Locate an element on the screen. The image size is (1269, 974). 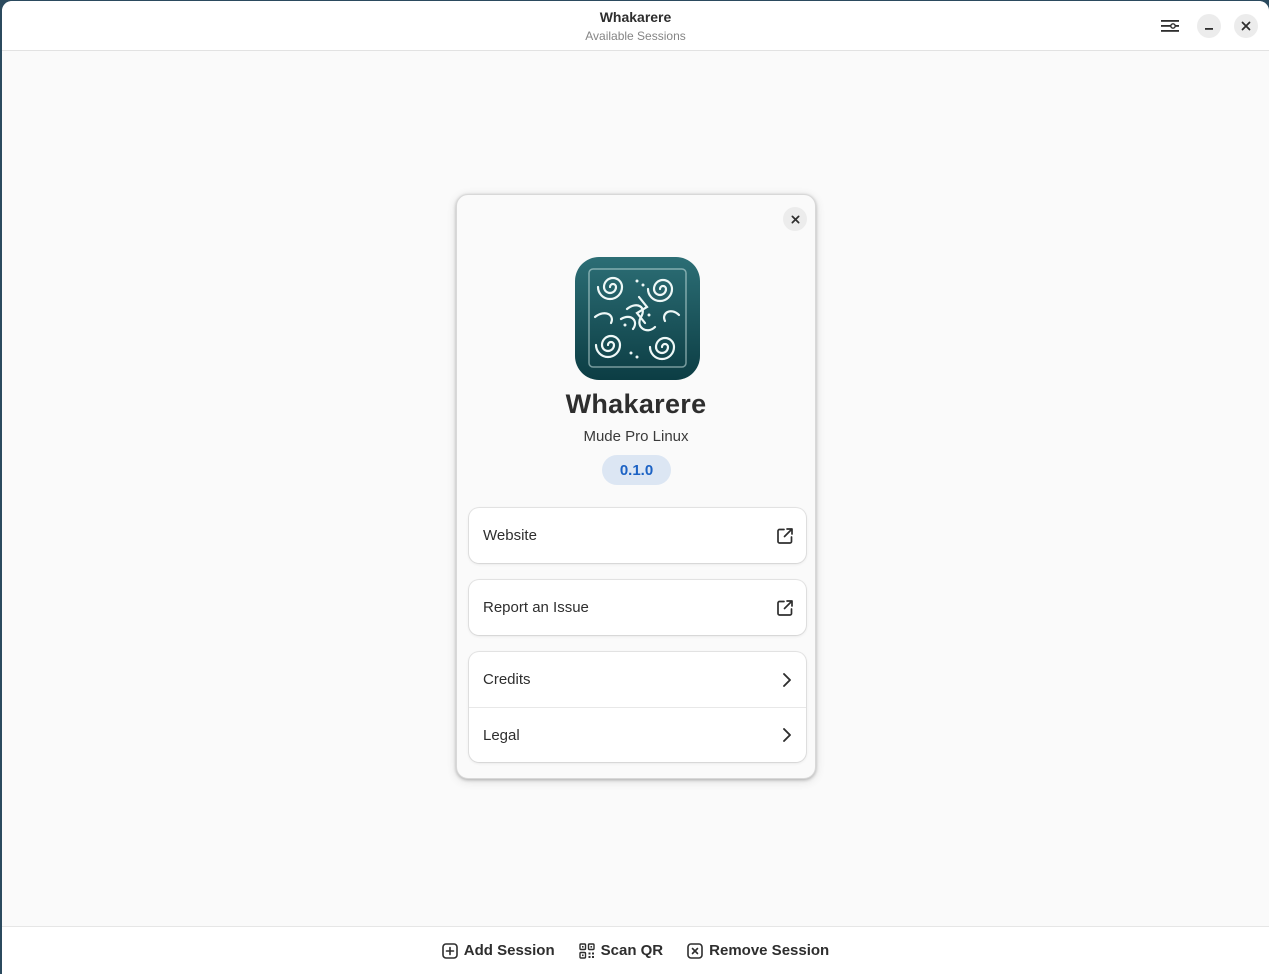
about-developer-name: Mude Pro Linux is located at coordinates (636, 436).